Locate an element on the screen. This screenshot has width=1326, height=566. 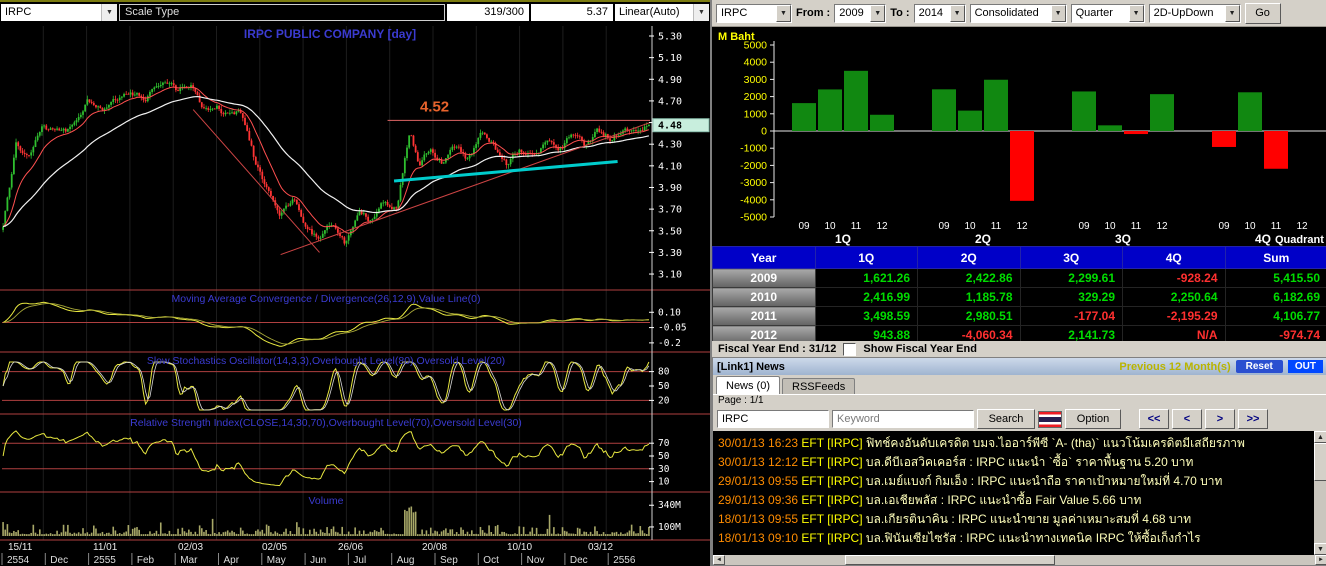
news-item-datetime: 30/01/13 12:12 is located at coordinates (760, 462).